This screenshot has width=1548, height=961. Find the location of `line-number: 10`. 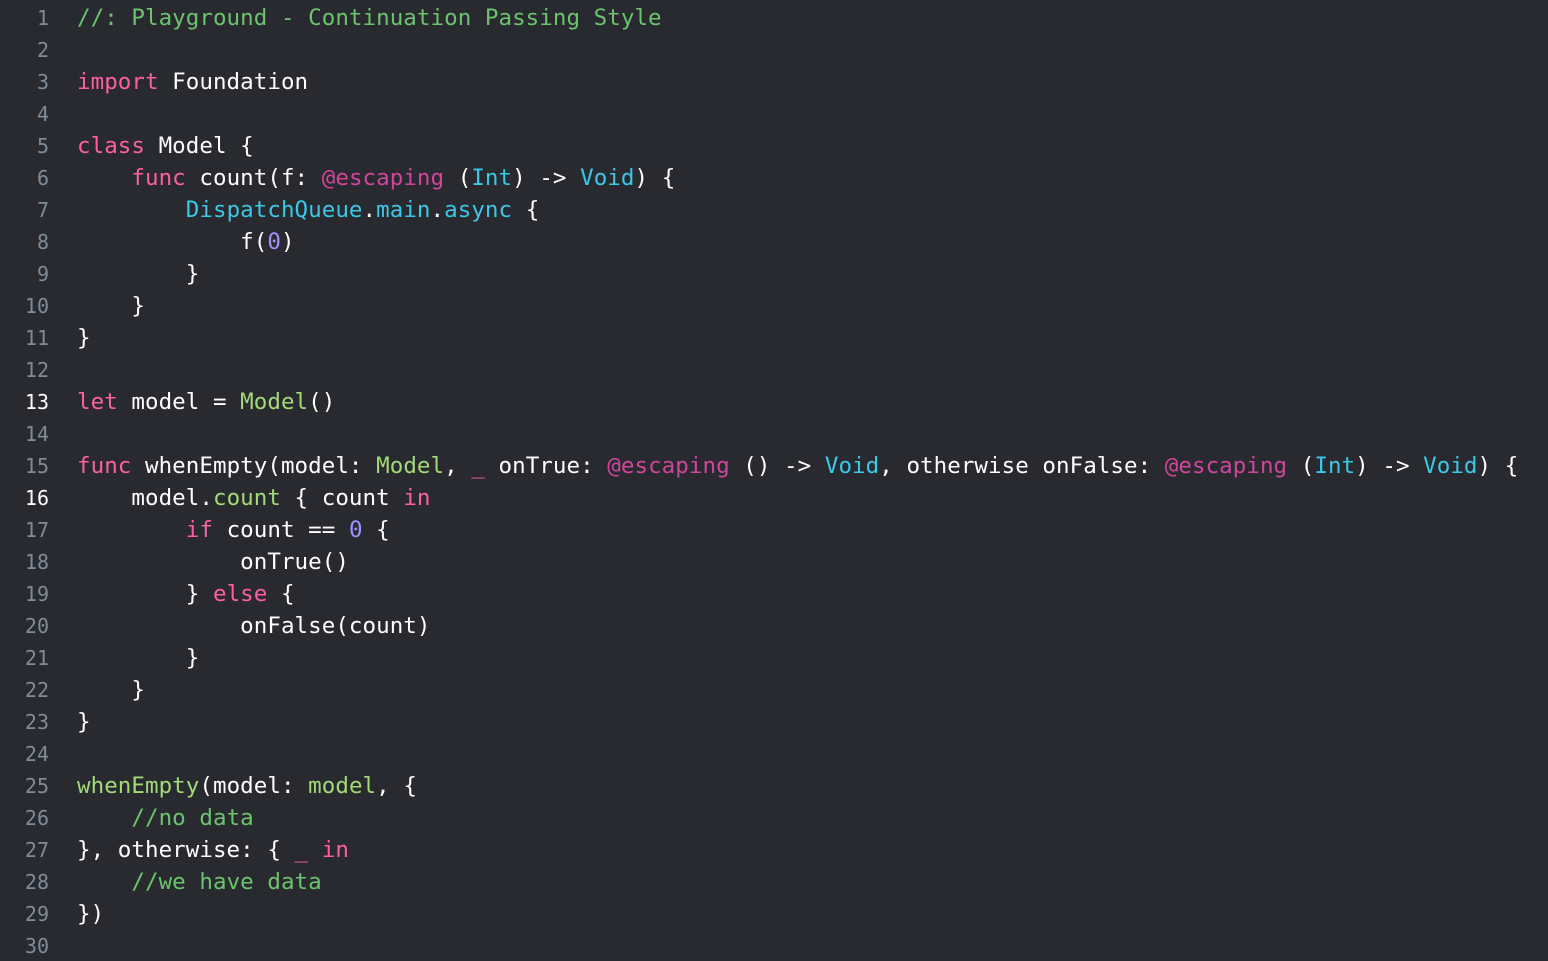

line-number: 10 is located at coordinates (36, 306).